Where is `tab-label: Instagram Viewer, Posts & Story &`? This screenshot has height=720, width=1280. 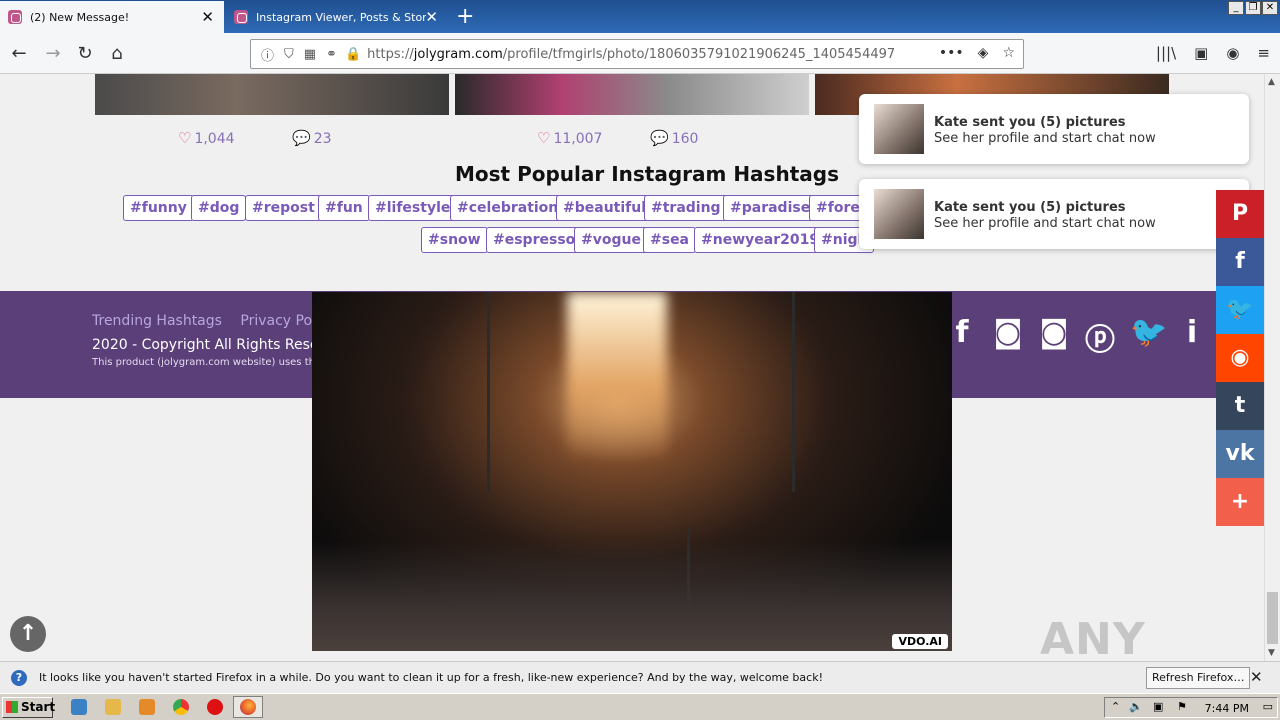 tab-label: Instagram Viewer, Posts & Story & is located at coordinates (341, 17).